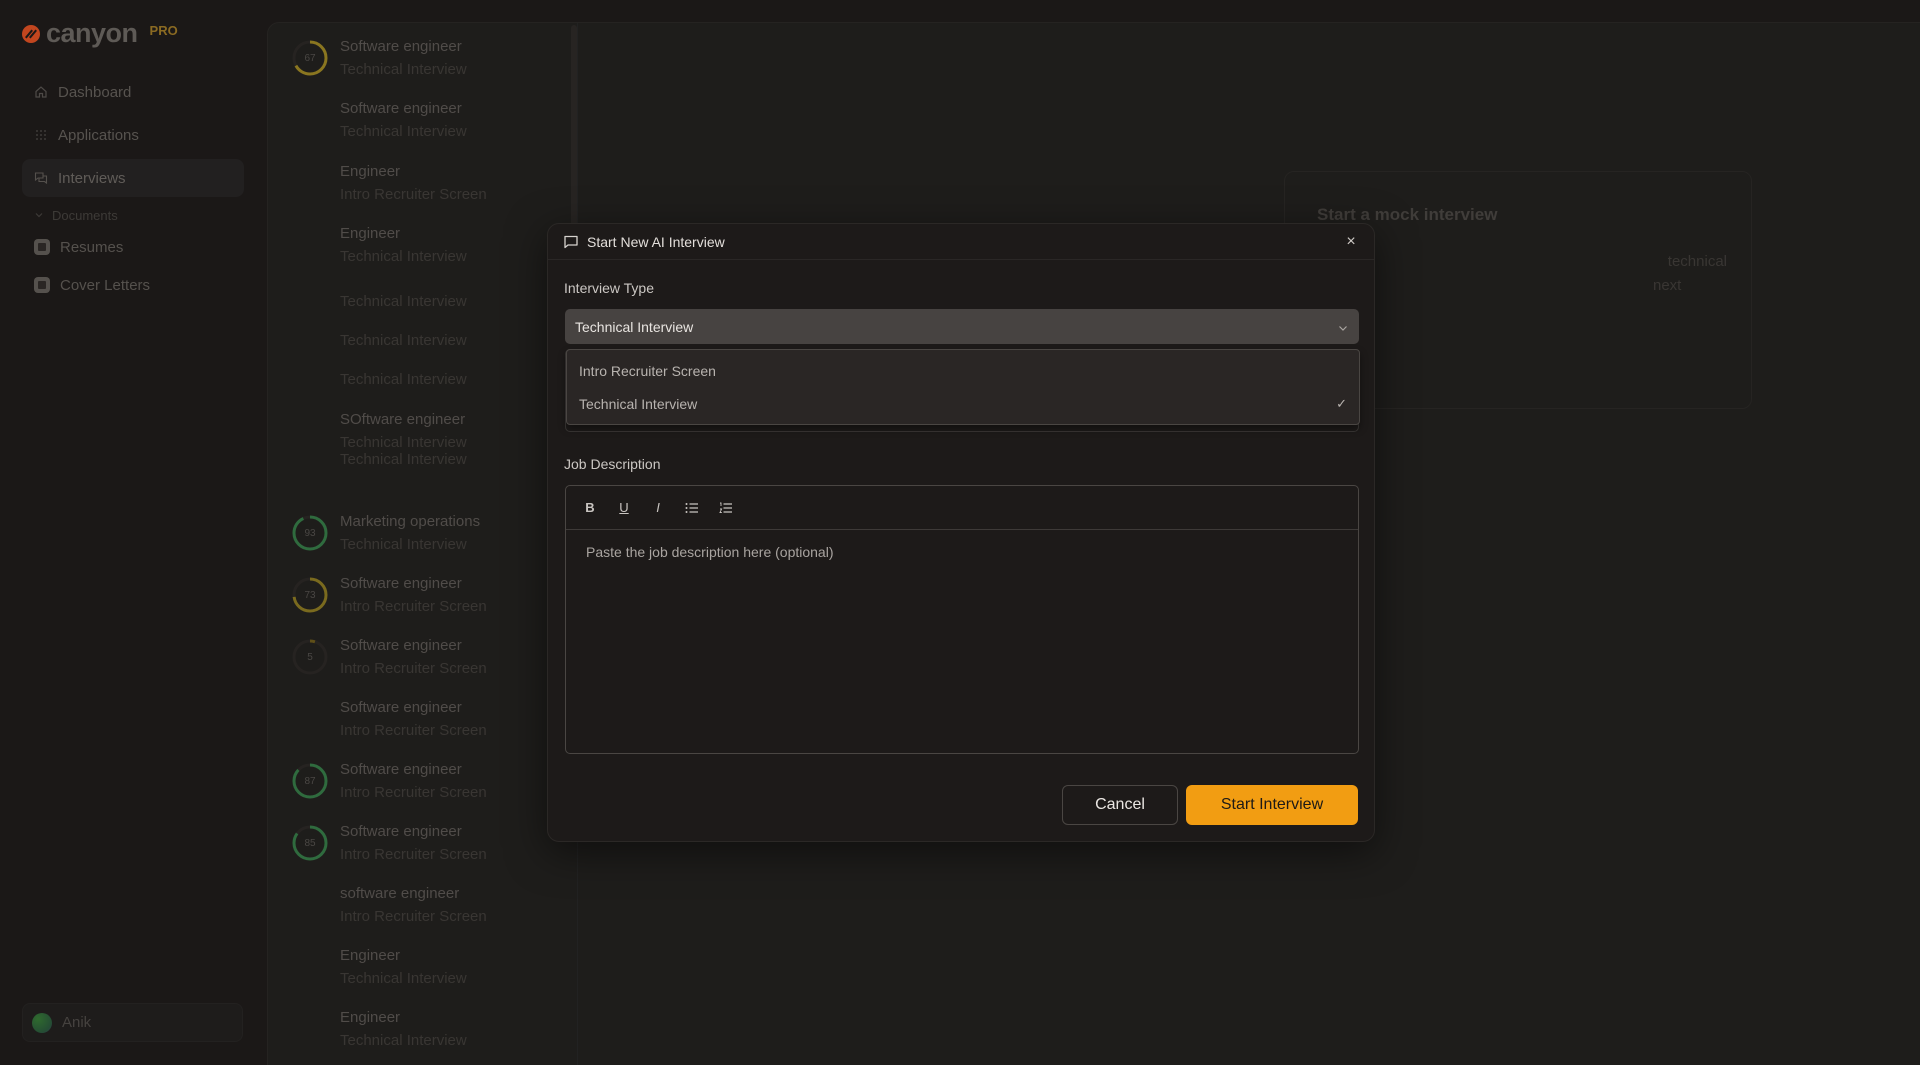 The height and width of the screenshot is (1065, 1920). Describe the element at coordinates (634, 326) in the screenshot. I see `interview-type-value: Technical Interview` at that location.